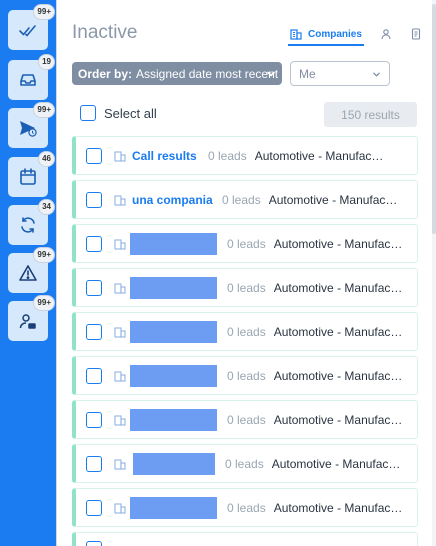  I want to click on user-inactive-icon, so click(27, 321).